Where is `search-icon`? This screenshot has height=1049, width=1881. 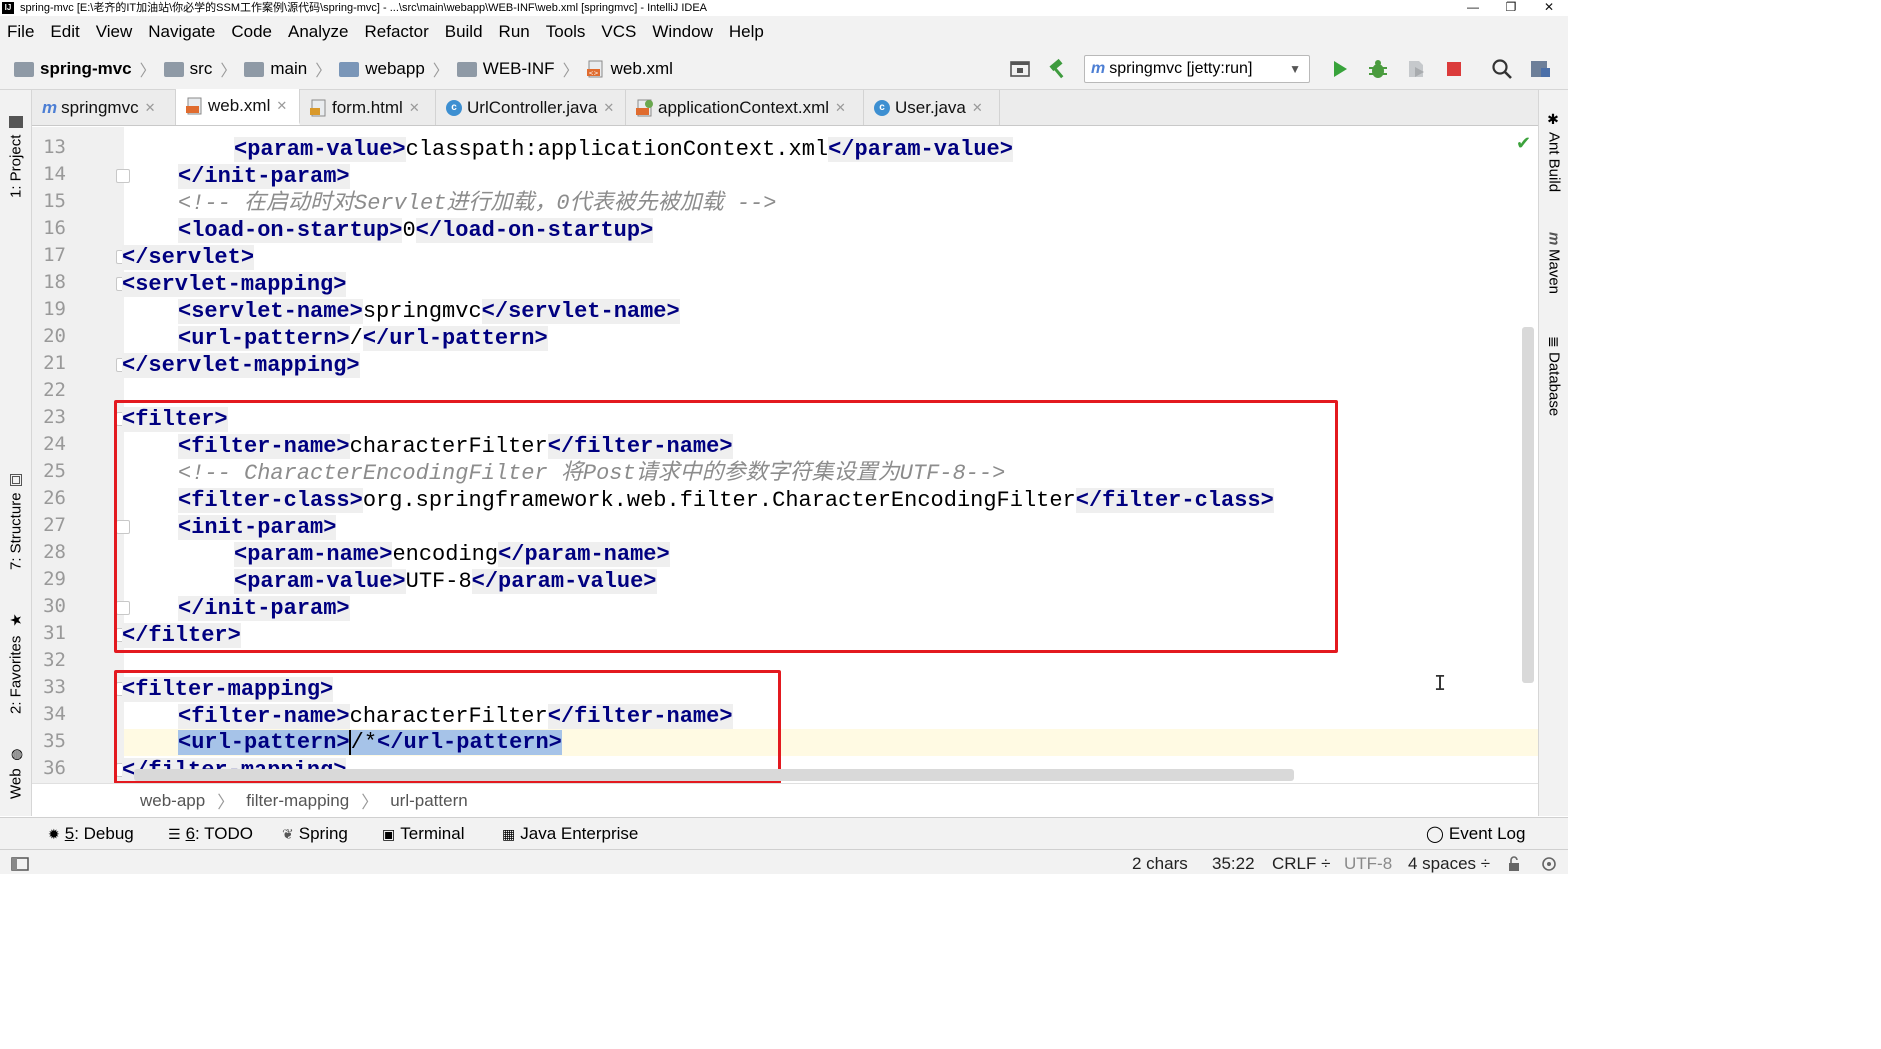
search-icon is located at coordinates (1502, 69).